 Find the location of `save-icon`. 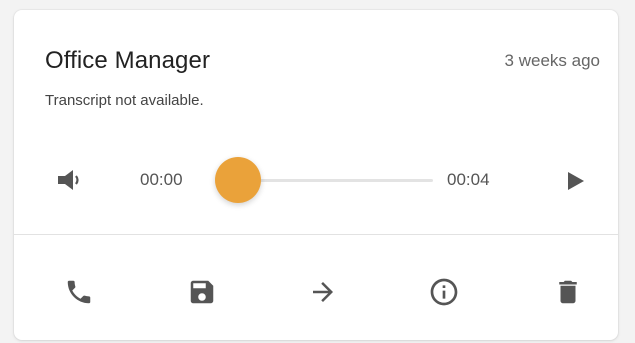

save-icon is located at coordinates (202, 292).